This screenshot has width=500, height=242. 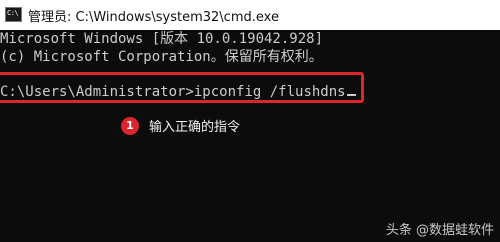 I want to click on window-title: 管理员: C:\Windows\system32\cmd.exe, so click(x=153, y=17).